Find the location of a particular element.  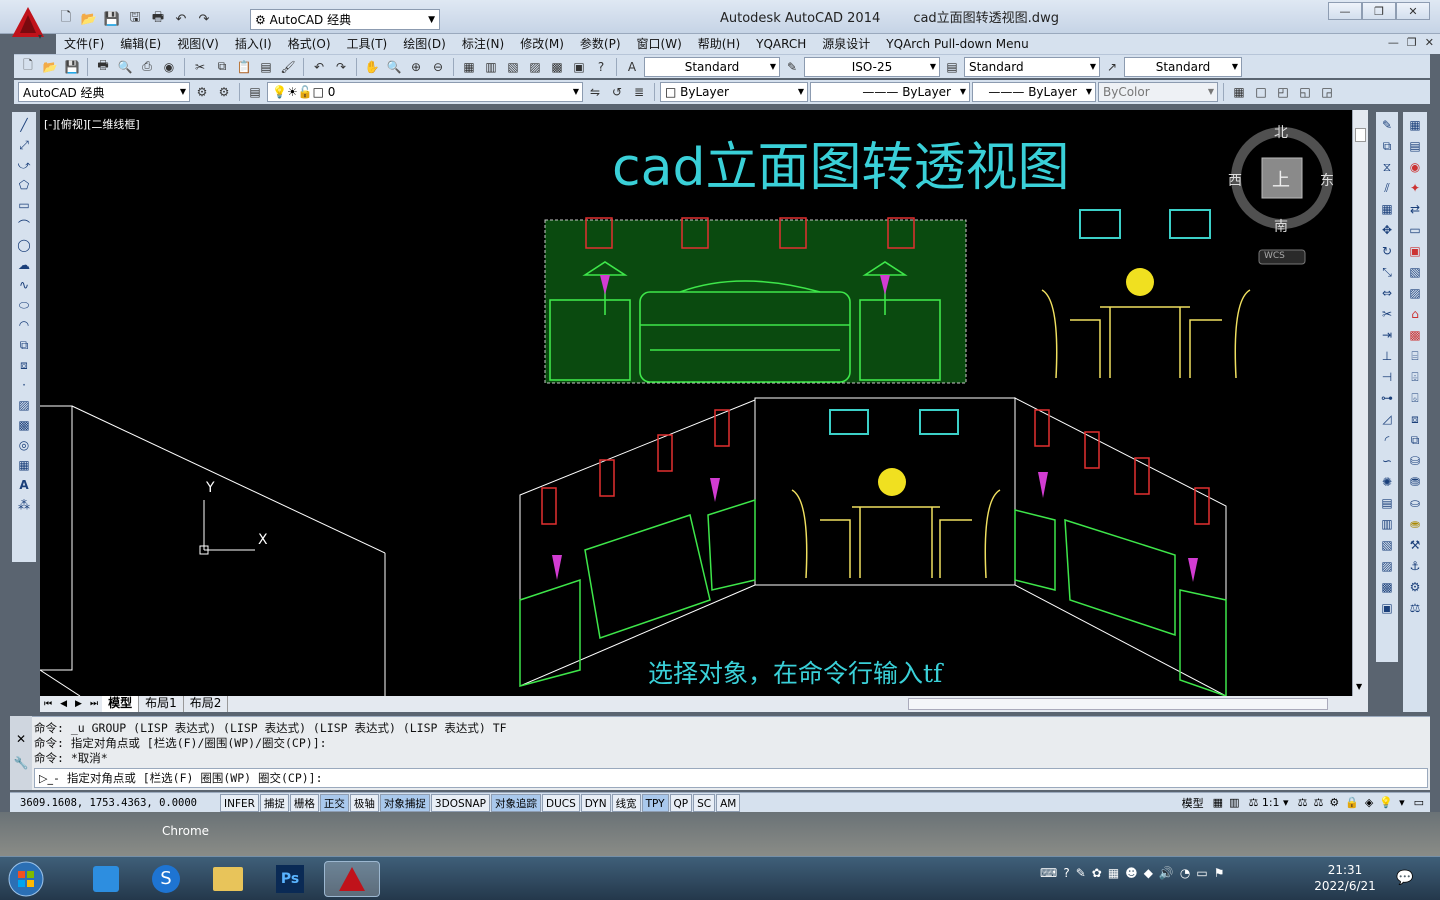

viewcube-north: 北 is located at coordinates (1281, 132).